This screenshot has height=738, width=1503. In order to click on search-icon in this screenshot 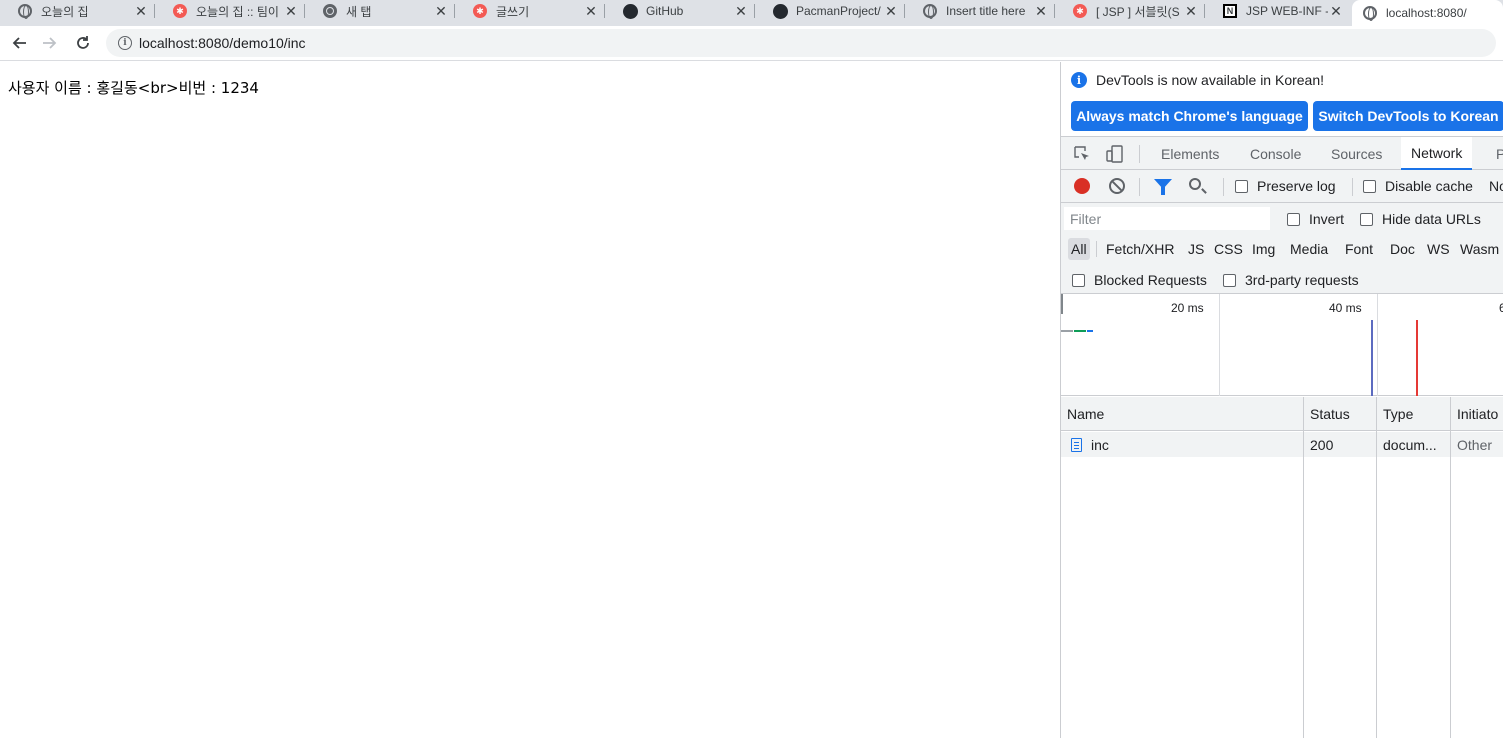, I will do `click(1195, 184)`.